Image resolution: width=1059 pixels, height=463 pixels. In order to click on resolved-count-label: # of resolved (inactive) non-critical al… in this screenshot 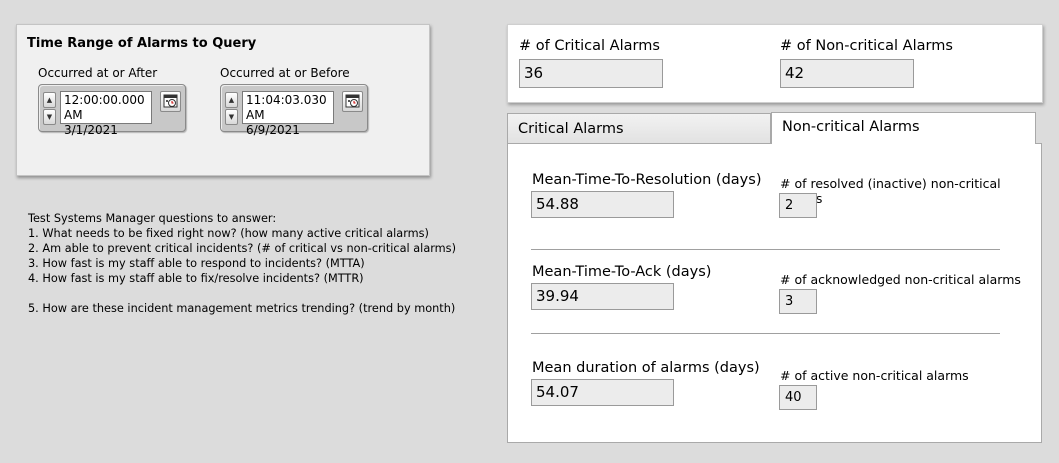, I will do `click(890, 191)`.